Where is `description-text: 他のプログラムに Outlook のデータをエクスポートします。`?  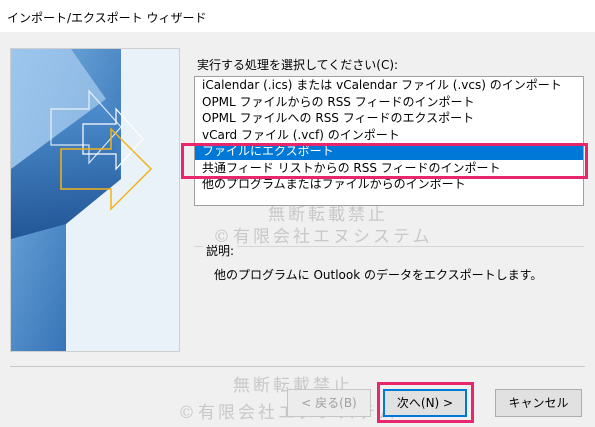 description-text: 他のプログラムに Outlook のデータをエクスポートします。 is located at coordinates (378, 275).